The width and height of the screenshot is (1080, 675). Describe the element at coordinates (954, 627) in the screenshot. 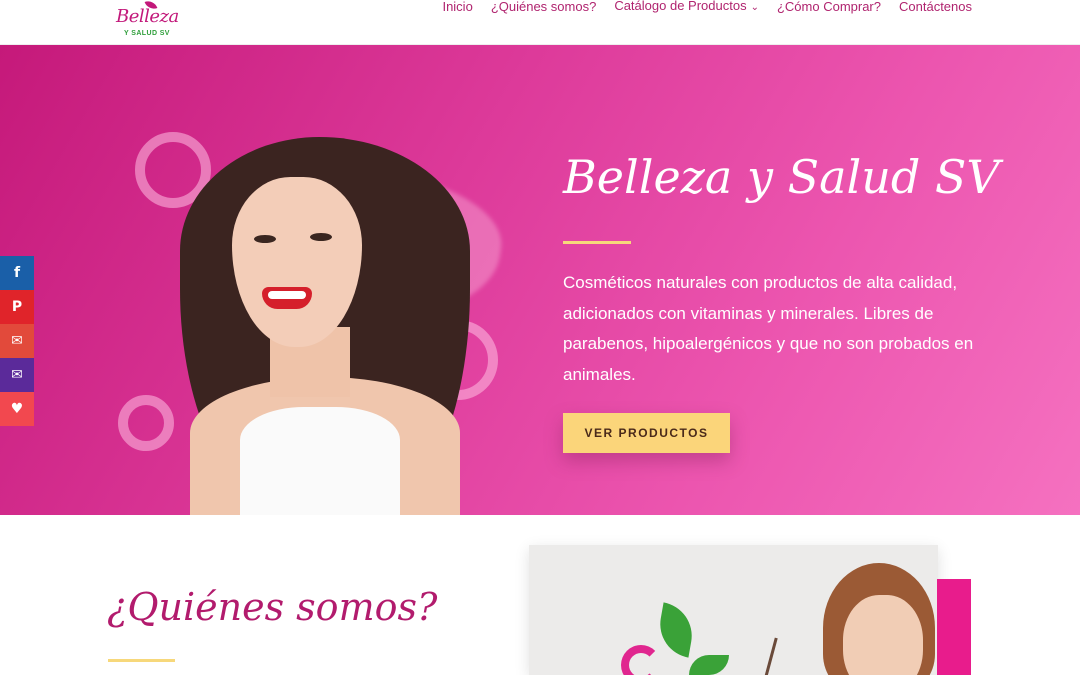

I see `accent-bar` at that location.